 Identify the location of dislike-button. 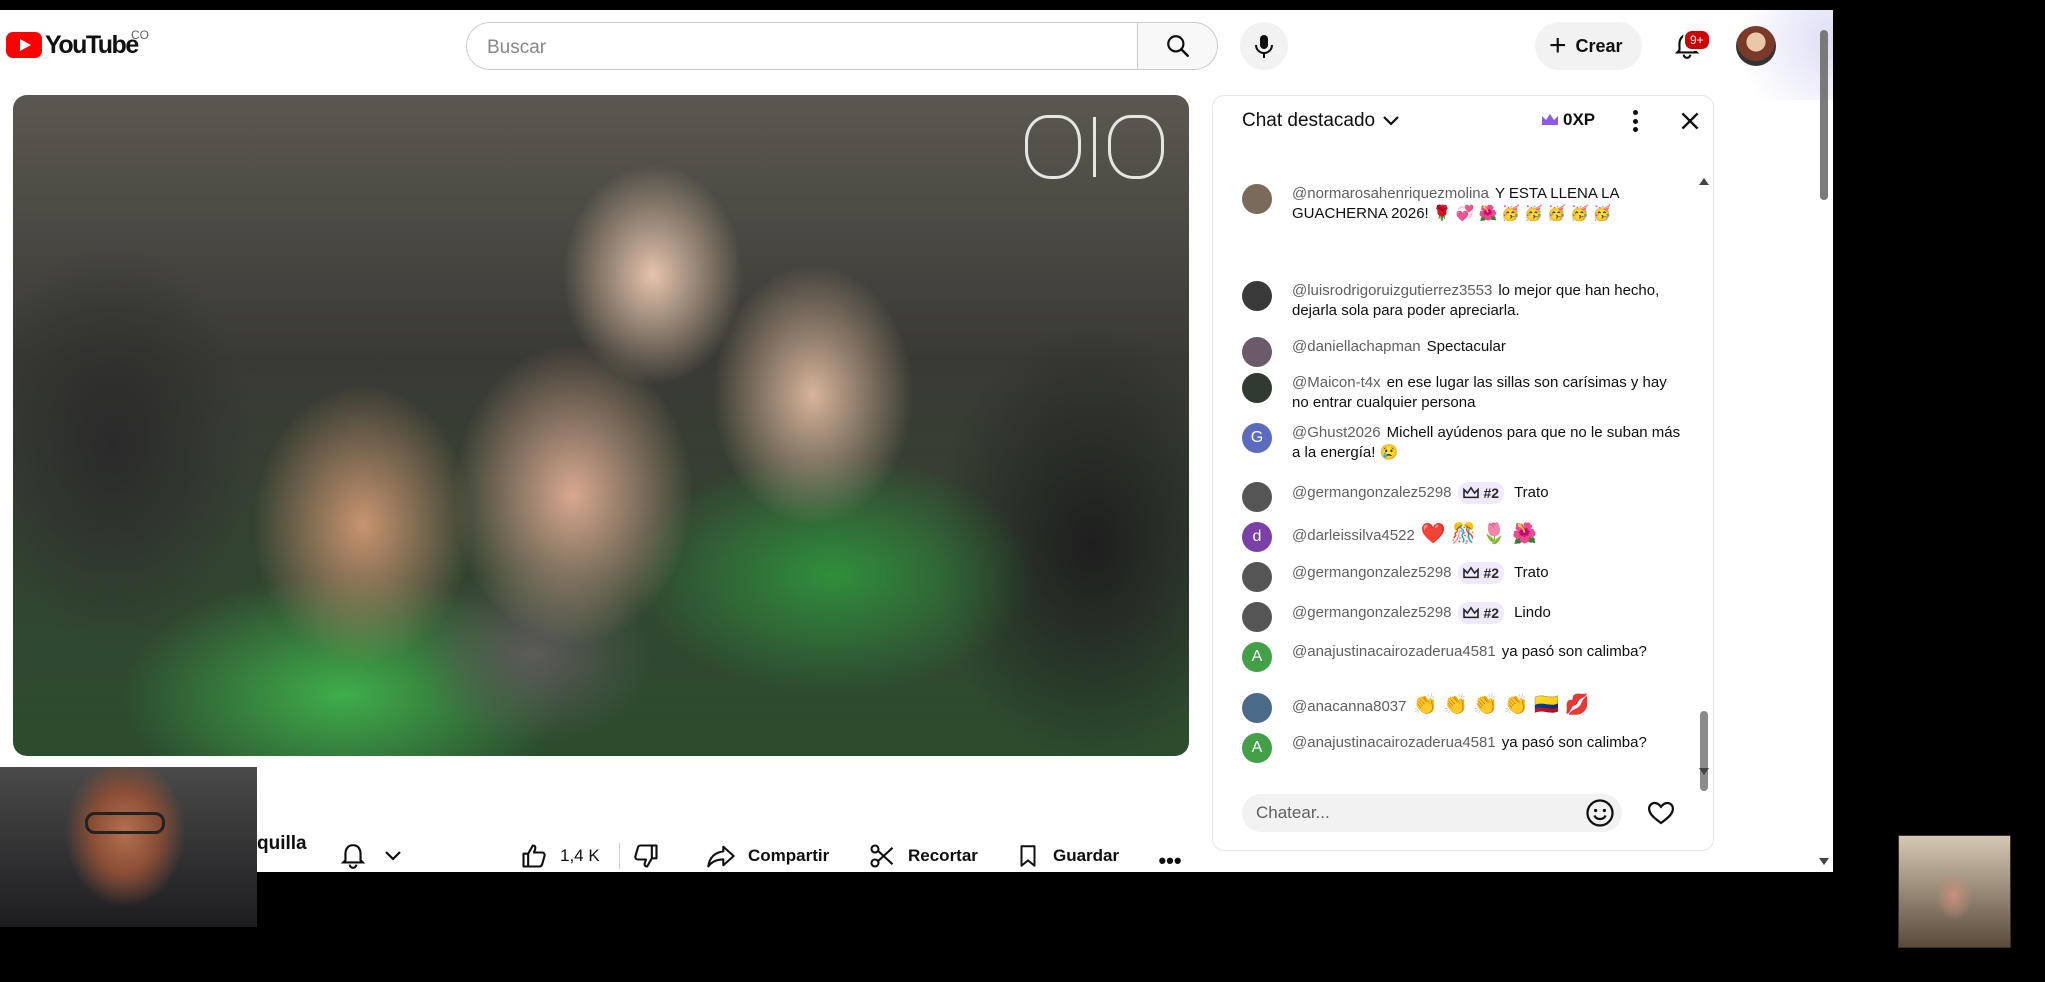
(646, 853).